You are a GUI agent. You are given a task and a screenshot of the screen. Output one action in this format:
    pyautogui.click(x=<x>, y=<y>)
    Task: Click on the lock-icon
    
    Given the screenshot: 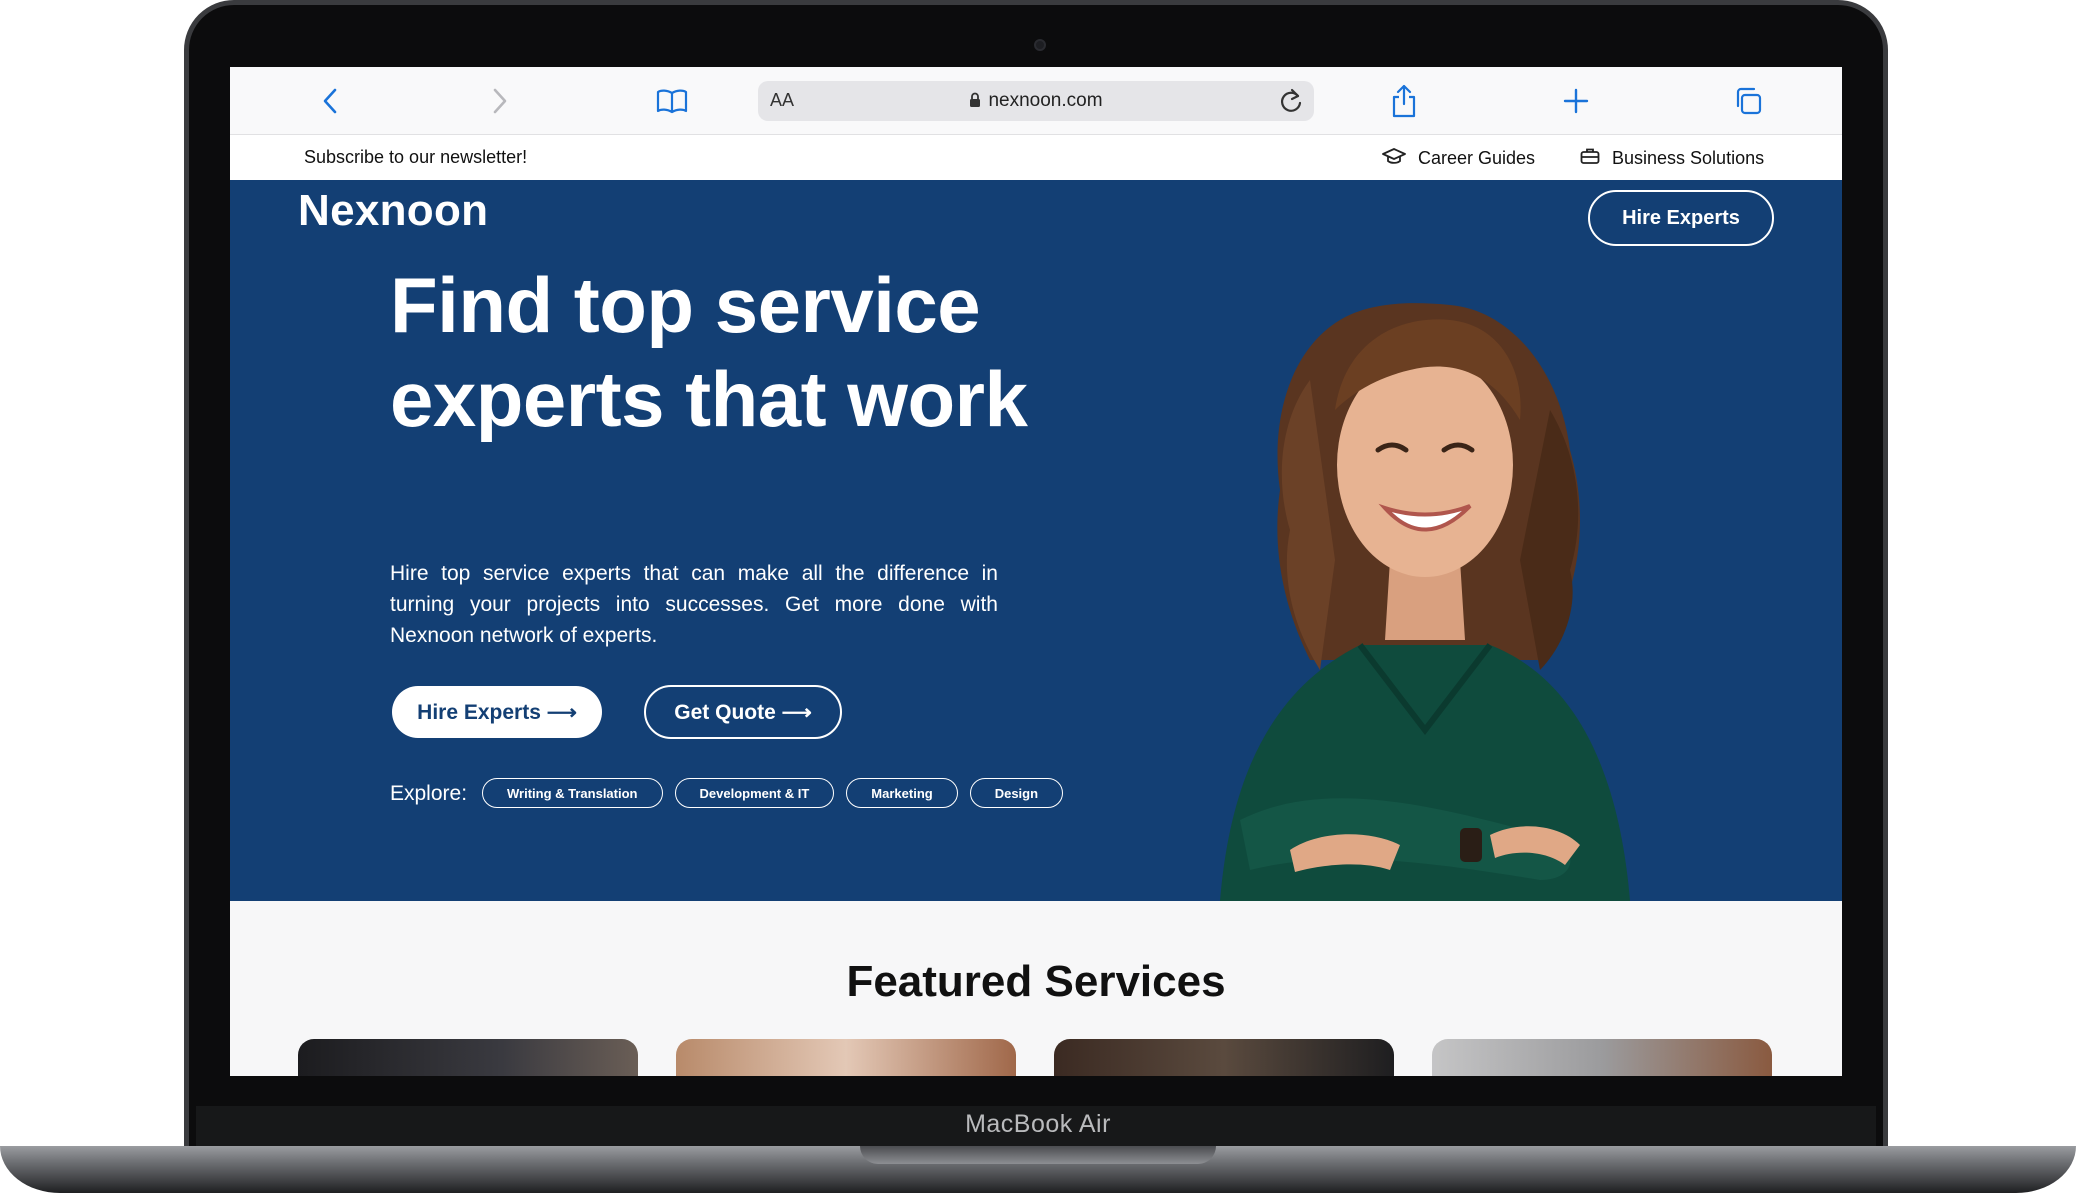 What is the action you would take?
    pyautogui.click(x=975, y=103)
    